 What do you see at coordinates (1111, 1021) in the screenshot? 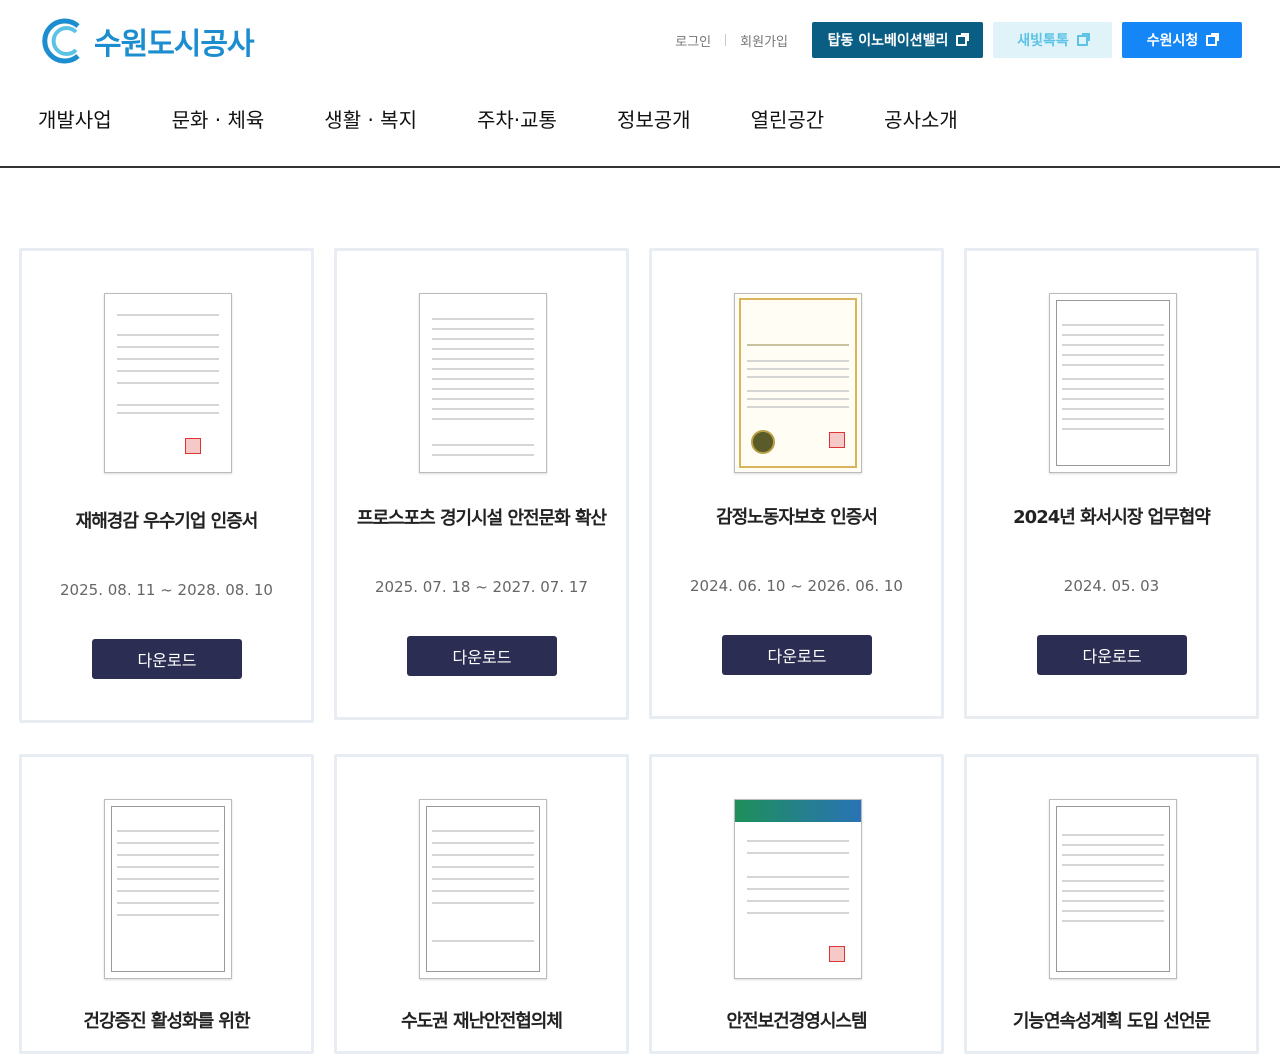
I see `card-title: 기능연속성계획 도입 선언문` at bounding box center [1111, 1021].